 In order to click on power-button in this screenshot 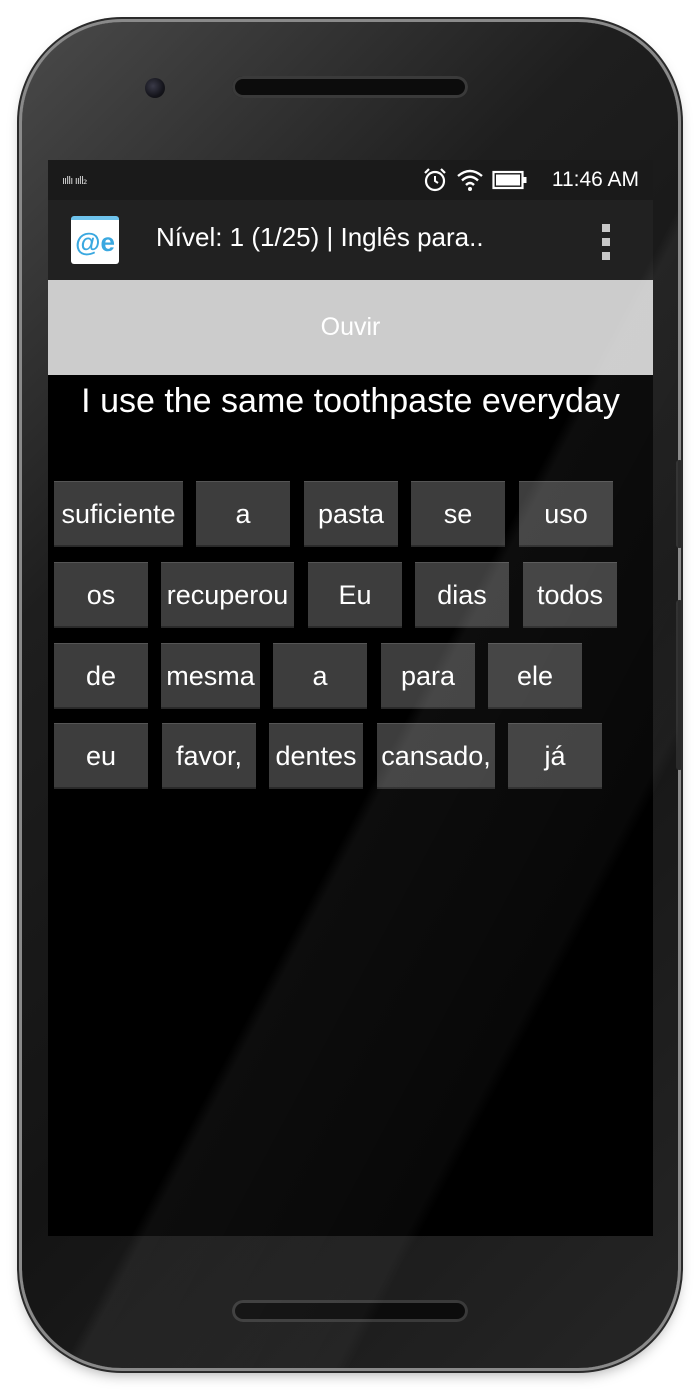, I will do `click(679, 685)`.